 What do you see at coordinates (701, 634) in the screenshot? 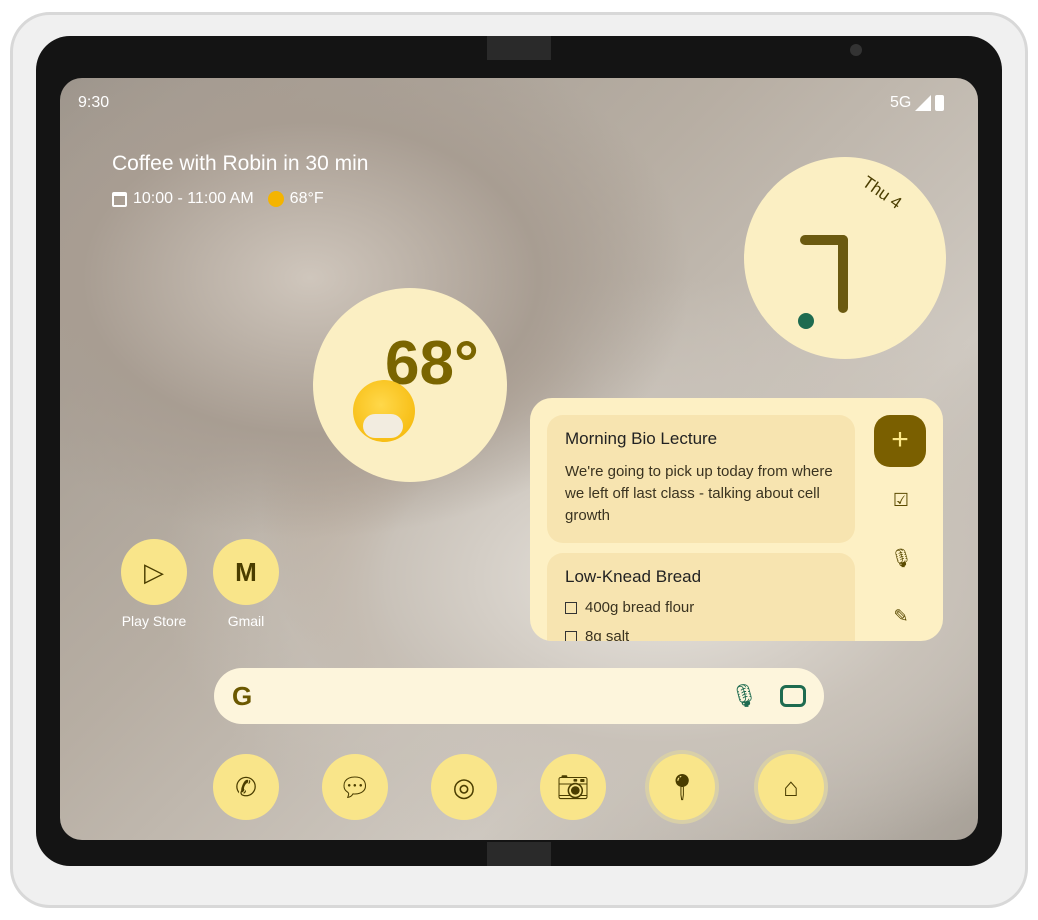
I see `checklist-item: 8g salt` at bounding box center [701, 634].